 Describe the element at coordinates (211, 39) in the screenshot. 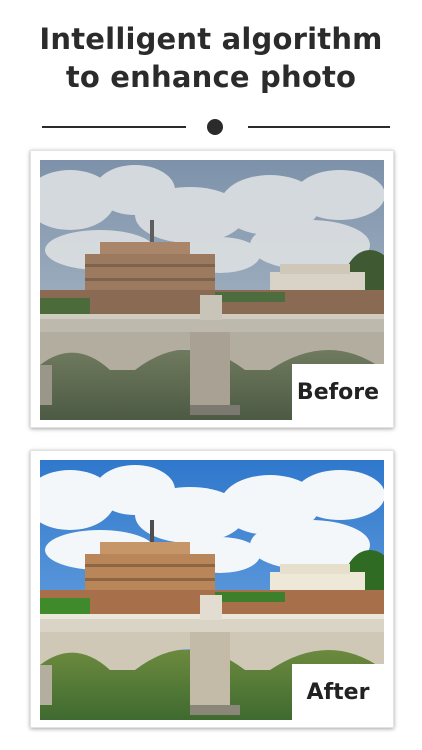

I see `headline-line-1: Intelligent algorithm` at that location.